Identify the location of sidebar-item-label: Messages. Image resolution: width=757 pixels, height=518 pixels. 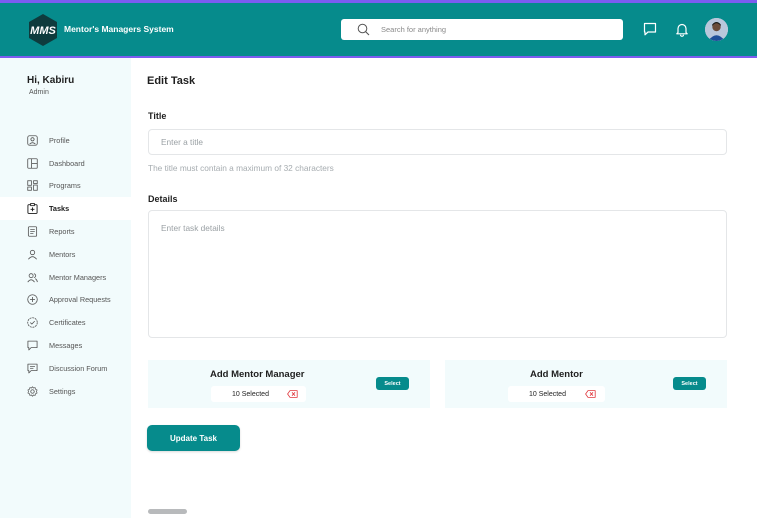
(66, 346).